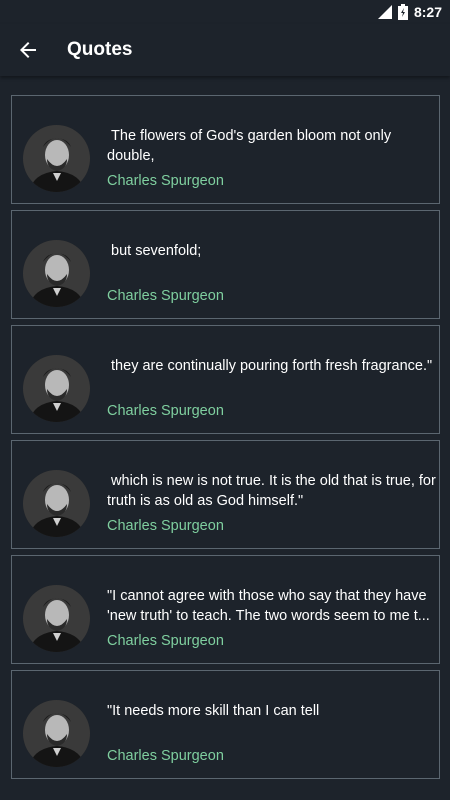 This screenshot has width=450, height=800. Describe the element at coordinates (427, 12) in the screenshot. I see `status-time: 8:27` at that location.